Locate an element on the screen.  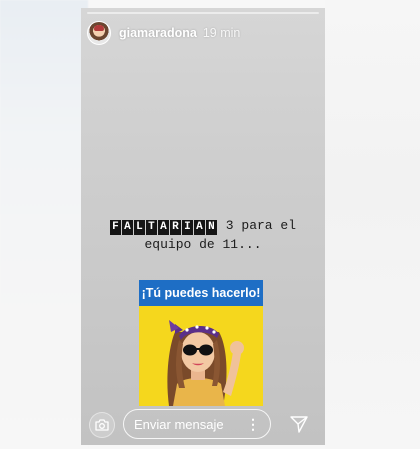
letter-tile: T is located at coordinates (151, 228).